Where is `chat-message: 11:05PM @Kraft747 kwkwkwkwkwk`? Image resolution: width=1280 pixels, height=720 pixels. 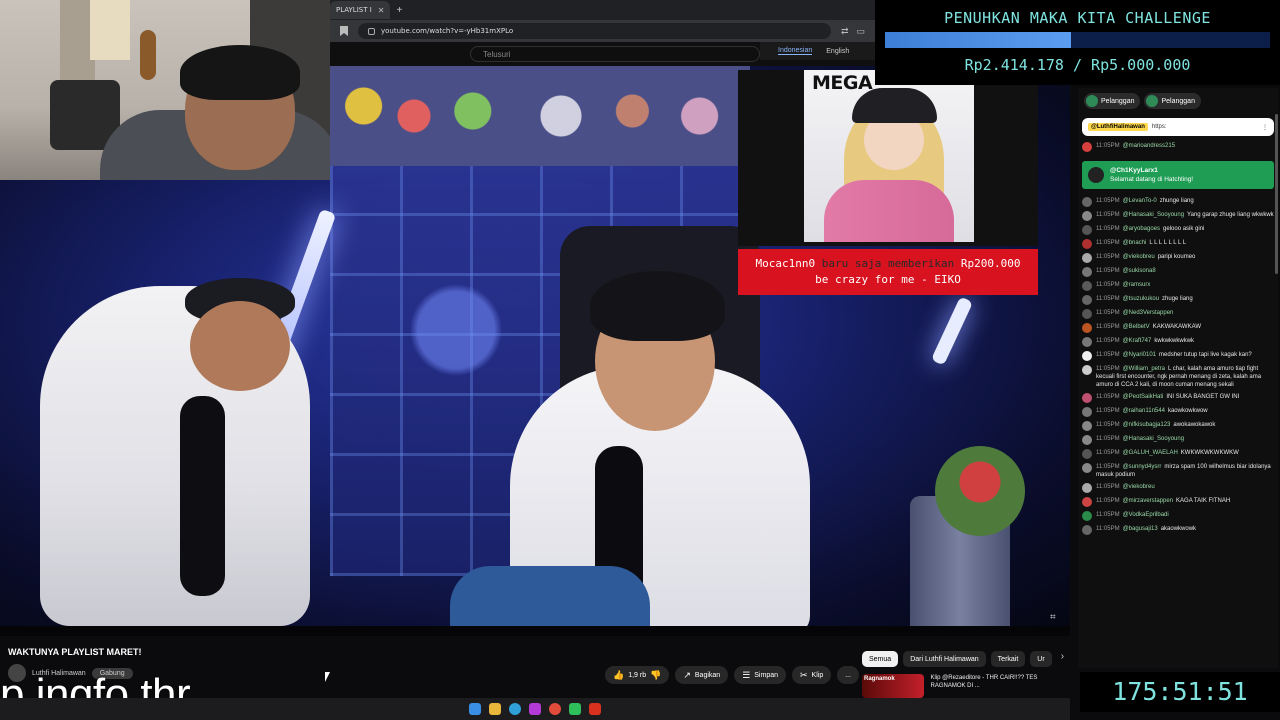
chat-message: 11:05PM @Kraft747 kwkwkwkwkwk is located at coordinates (1178, 342).